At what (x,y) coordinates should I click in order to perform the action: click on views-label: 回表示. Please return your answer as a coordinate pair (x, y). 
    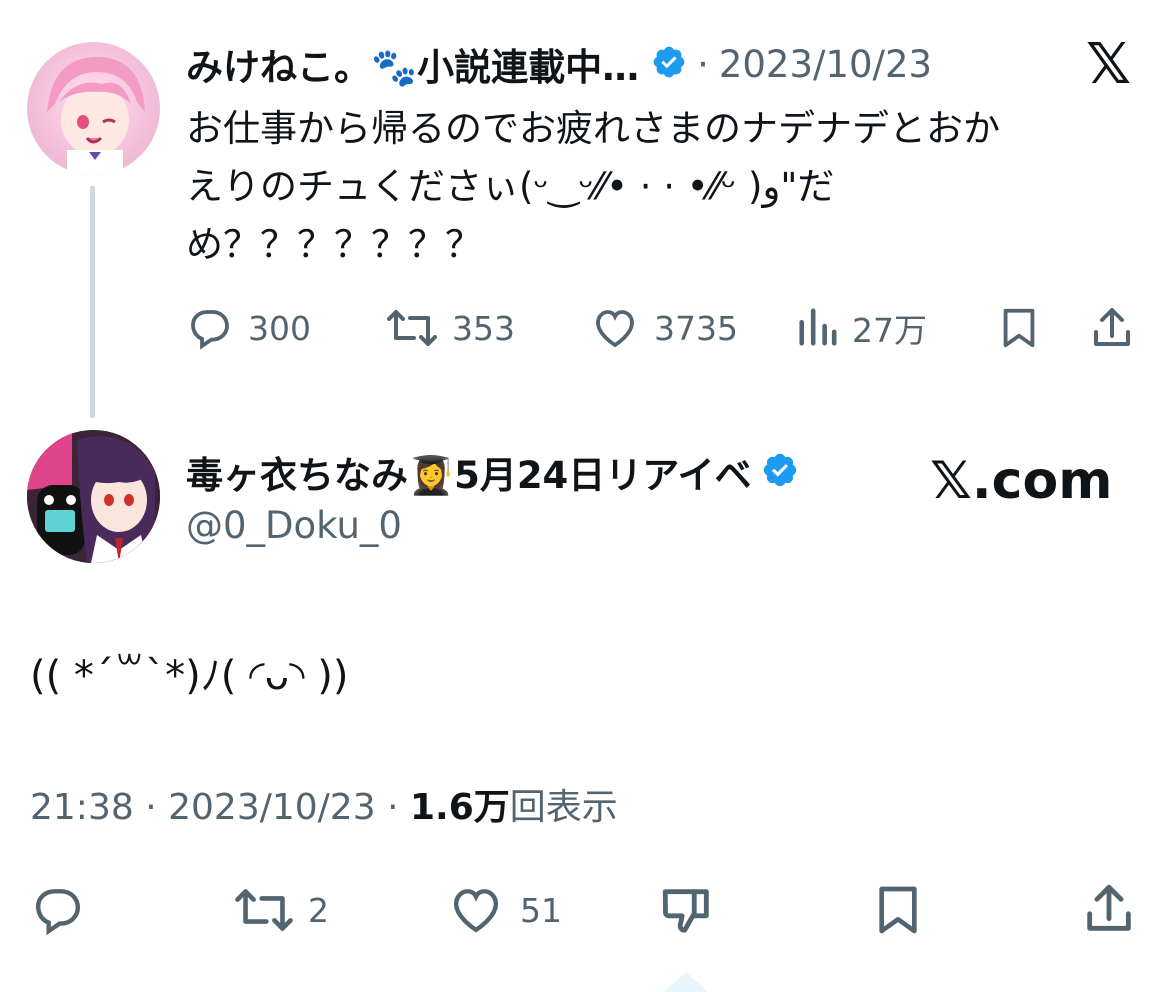
    Looking at the image, I should click on (563, 807).